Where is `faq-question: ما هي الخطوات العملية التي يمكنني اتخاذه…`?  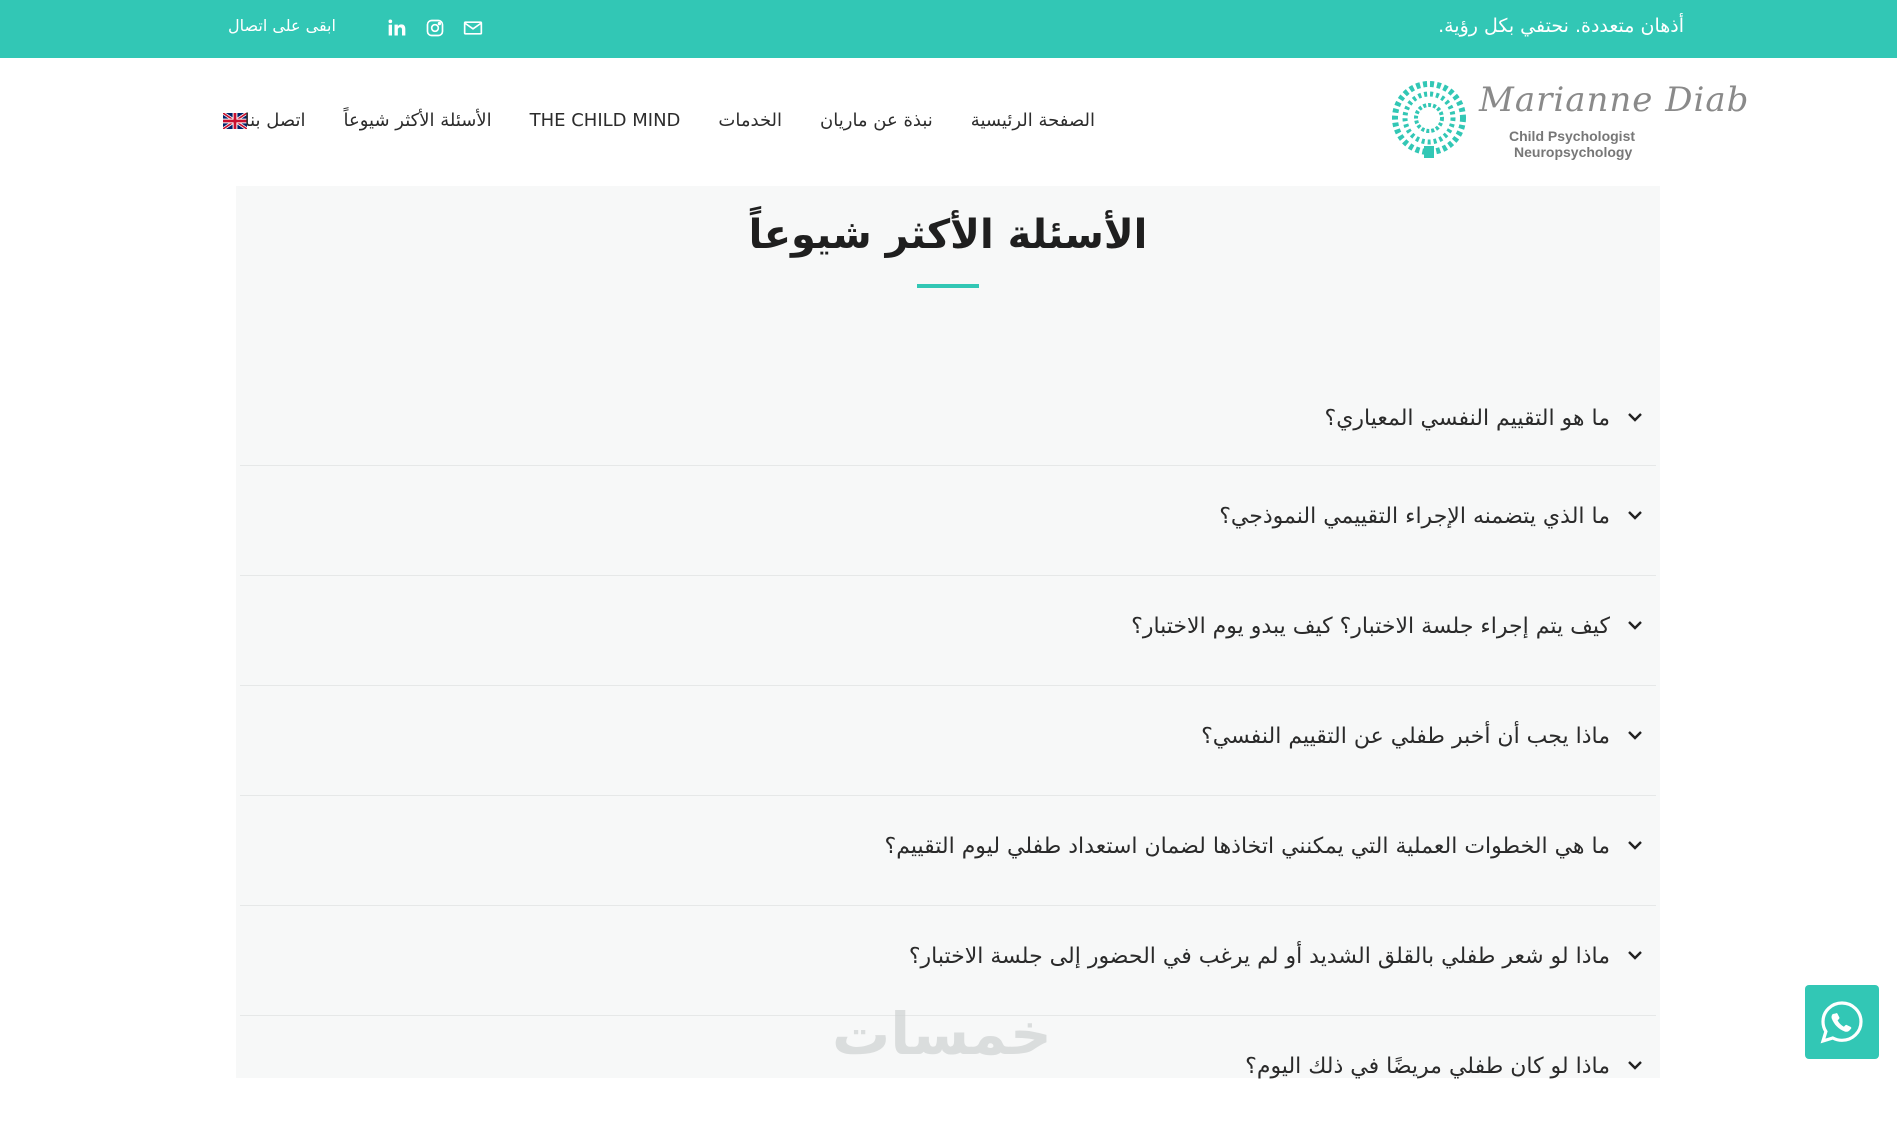 faq-question: ما هي الخطوات العملية التي يمكنني اتخاذه… is located at coordinates (1247, 846).